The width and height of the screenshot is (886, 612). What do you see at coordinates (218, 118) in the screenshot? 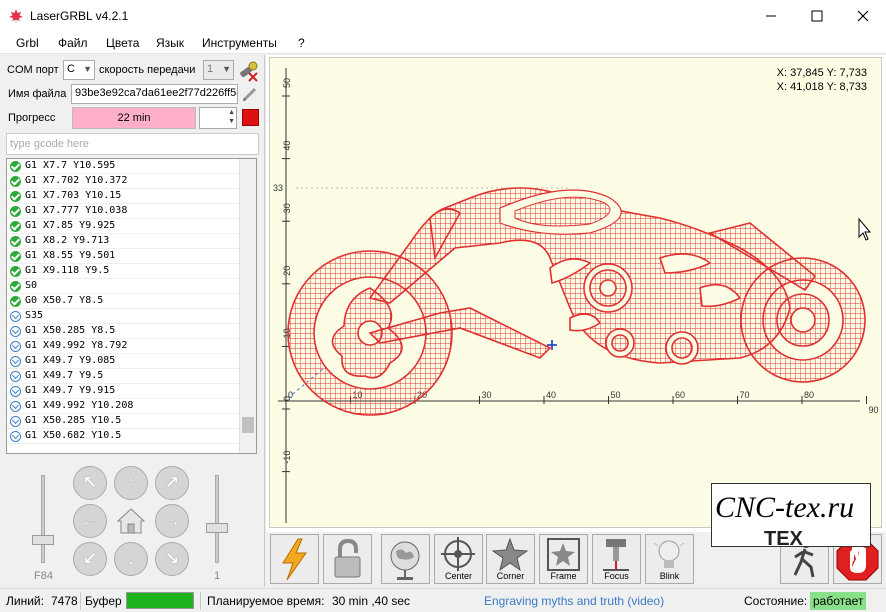
I see `repeat-count-stepper: ▲ ▼` at bounding box center [218, 118].